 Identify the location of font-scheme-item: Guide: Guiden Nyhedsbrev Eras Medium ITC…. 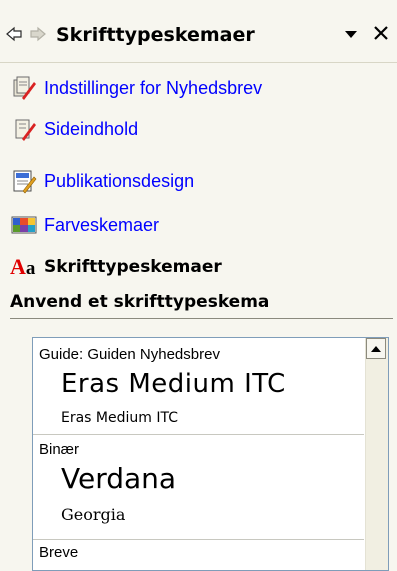
(198, 386).